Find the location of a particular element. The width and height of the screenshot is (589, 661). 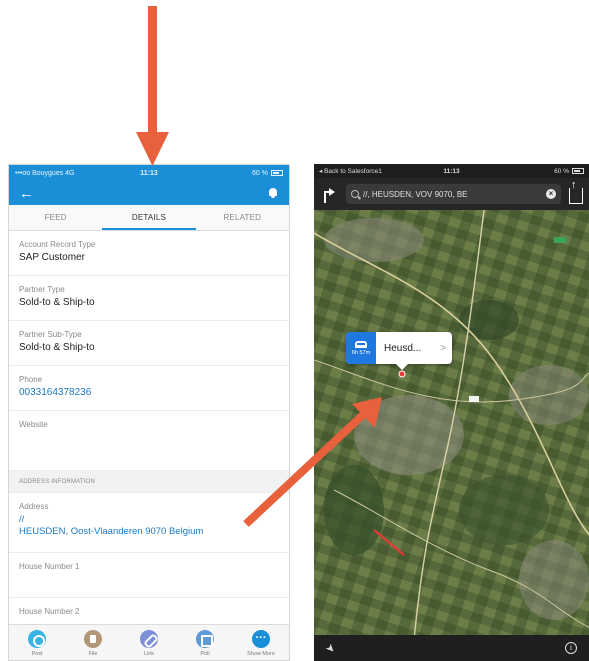

section-header-address: ADDRESS INFORMATION is located at coordinates (149, 482).